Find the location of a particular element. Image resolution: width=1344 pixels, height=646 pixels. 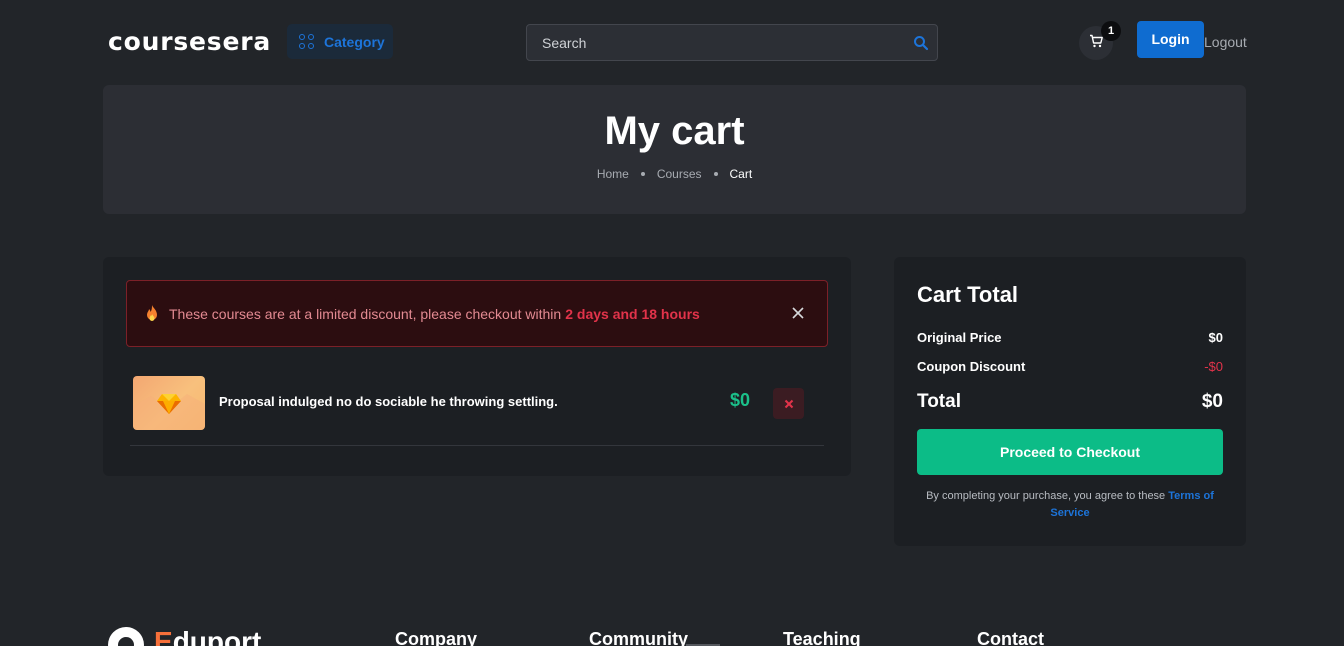

footer-heading-contact: Contact is located at coordinates (1010, 637).